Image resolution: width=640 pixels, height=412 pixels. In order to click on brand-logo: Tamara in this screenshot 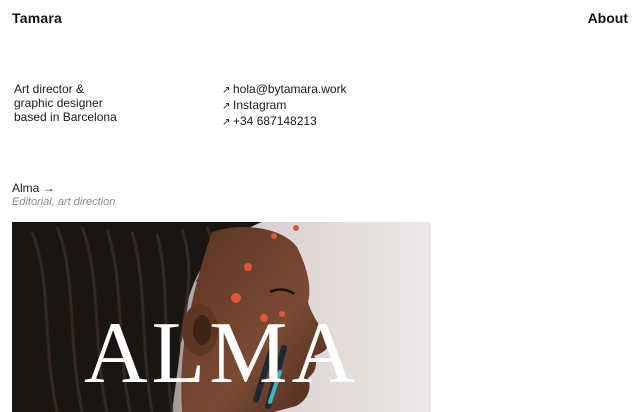, I will do `click(37, 18)`.